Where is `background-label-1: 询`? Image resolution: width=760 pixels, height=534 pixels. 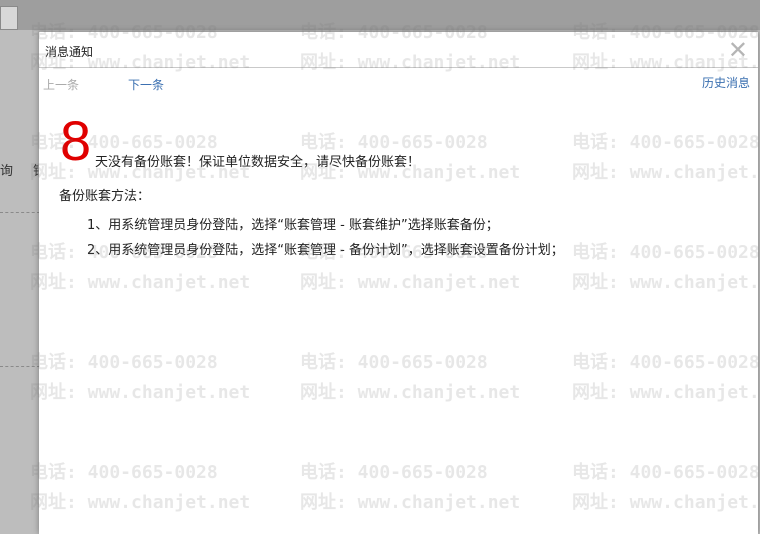 background-label-1: 询 is located at coordinates (7, 171).